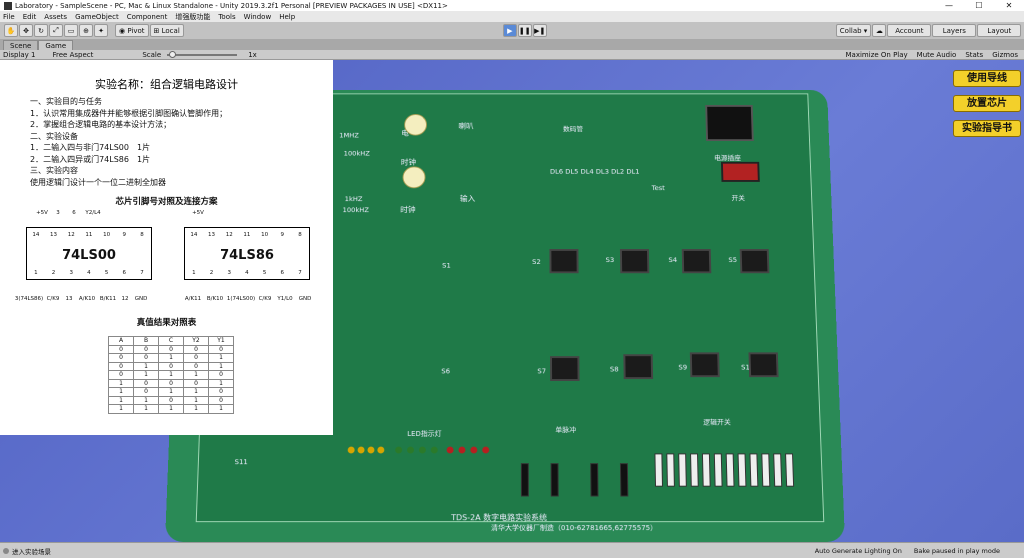 This screenshot has width=1024, height=558. What do you see at coordinates (509, 30) in the screenshot?
I see `play-button: ▶` at bounding box center [509, 30].